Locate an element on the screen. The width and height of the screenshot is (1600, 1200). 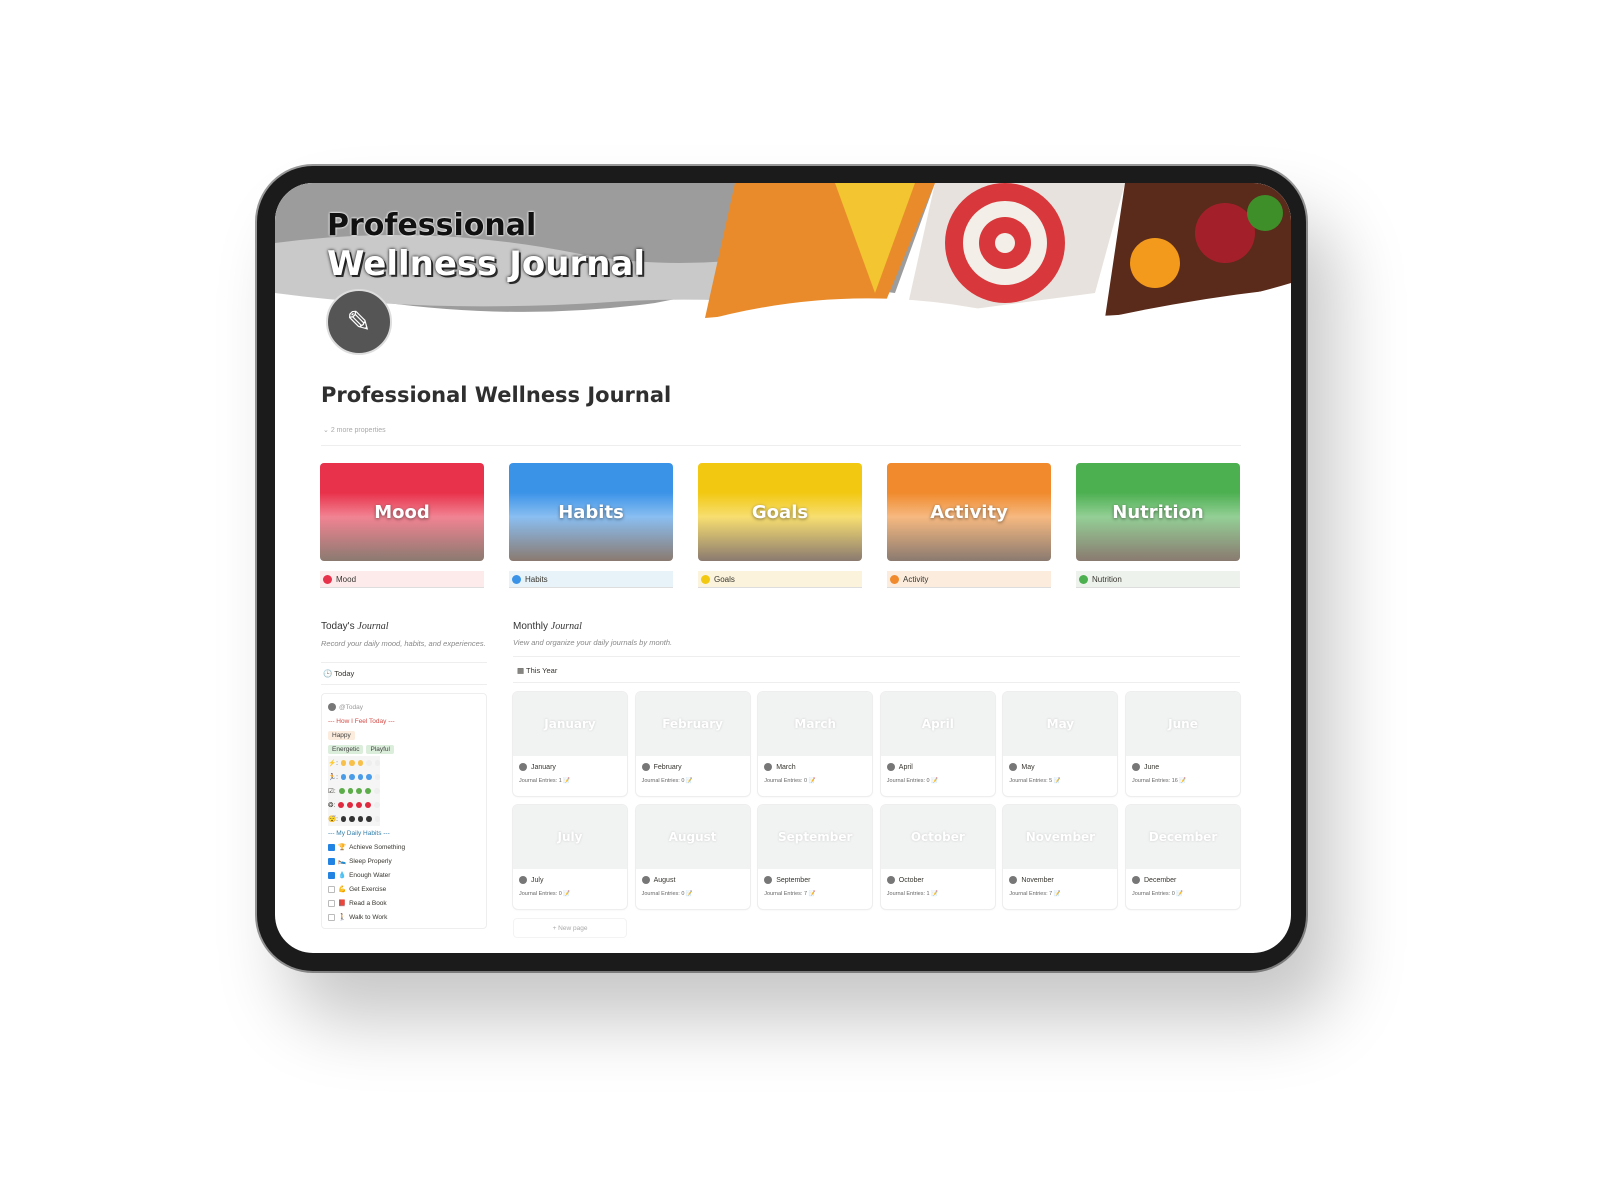
category-cover-title: Nutrition is located at coordinates (1158, 512).